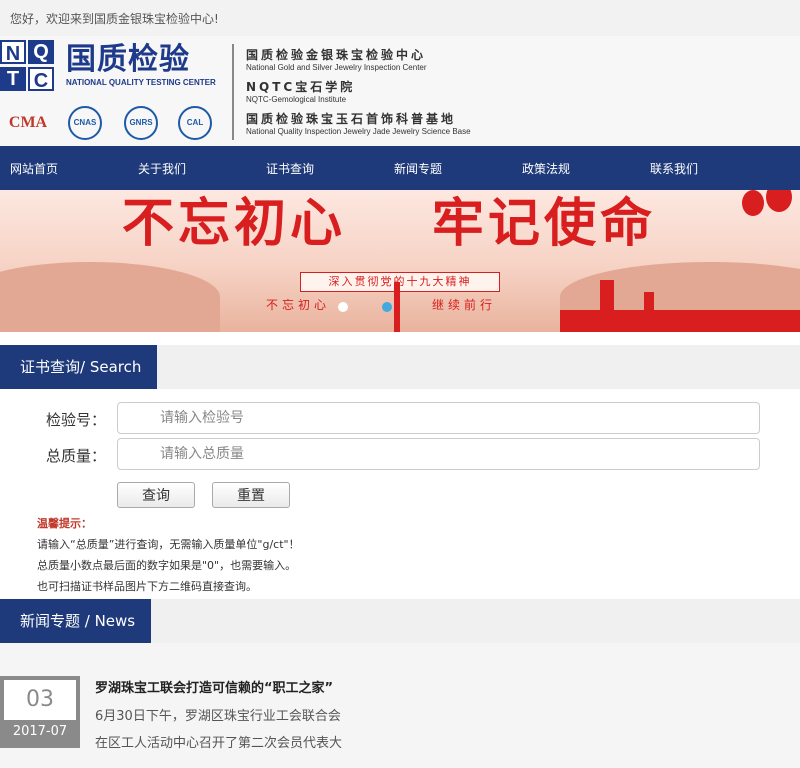 The width and height of the screenshot is (800, 768). I want to click on slider-dot, so click(343, 307).